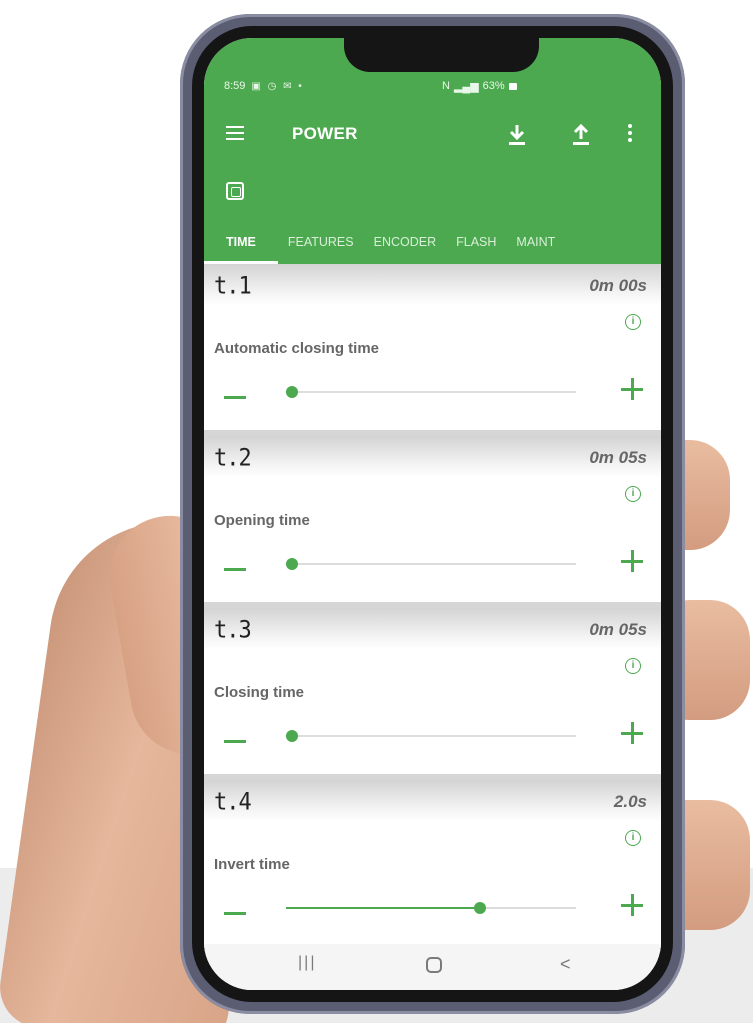  Describe the element at coordinates (432, 866) in the screenshot. I see `param-card: t.4 2.0s i Invert time` at that location.